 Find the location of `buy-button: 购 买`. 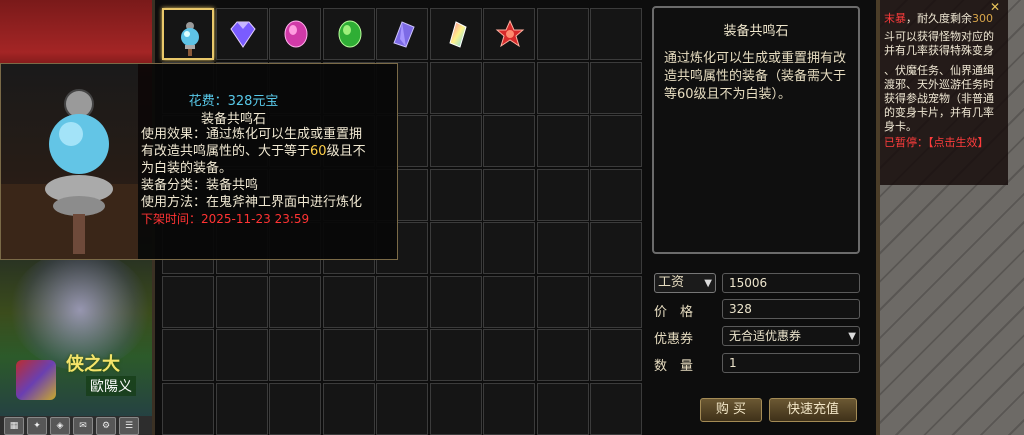

buy-button: 购 买 is located at coordinates (731, 410).